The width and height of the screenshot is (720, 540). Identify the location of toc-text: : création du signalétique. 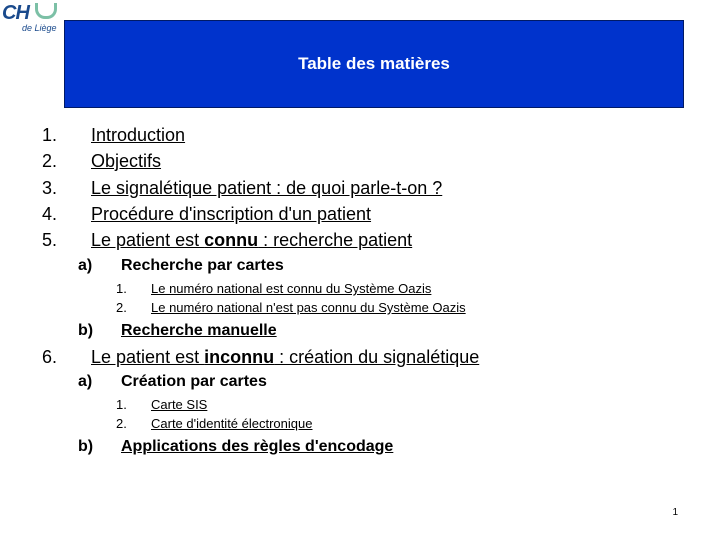
(377, 357).